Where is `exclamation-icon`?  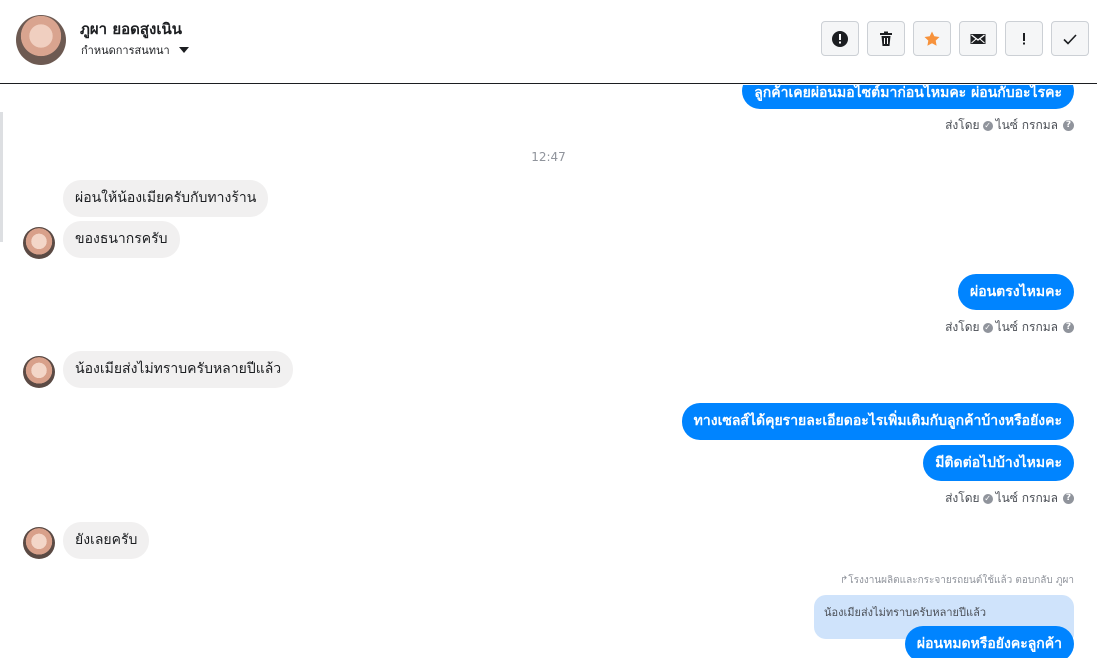
exclamation-icon is located at coordinates (1024, 38).